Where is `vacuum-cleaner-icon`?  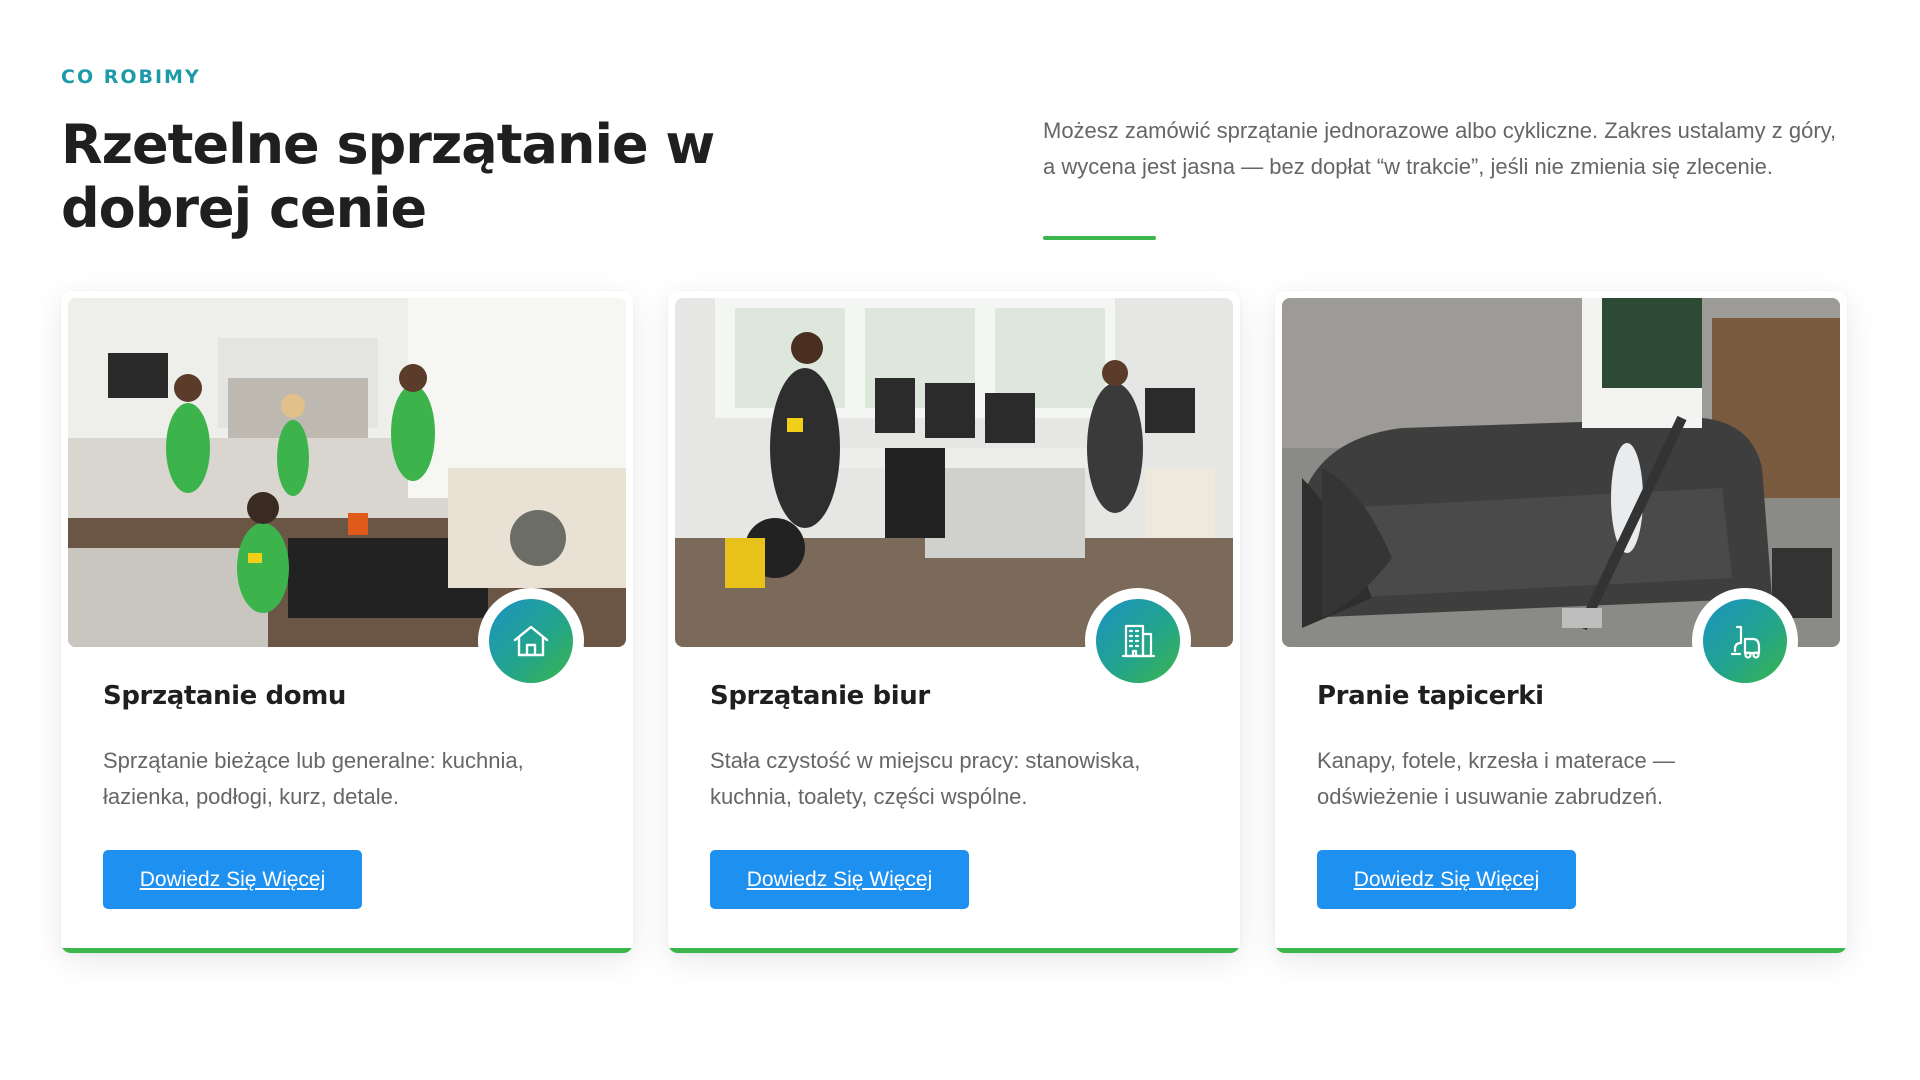 vacuum-cleaner-icon is located at coordinates (1745, 641).